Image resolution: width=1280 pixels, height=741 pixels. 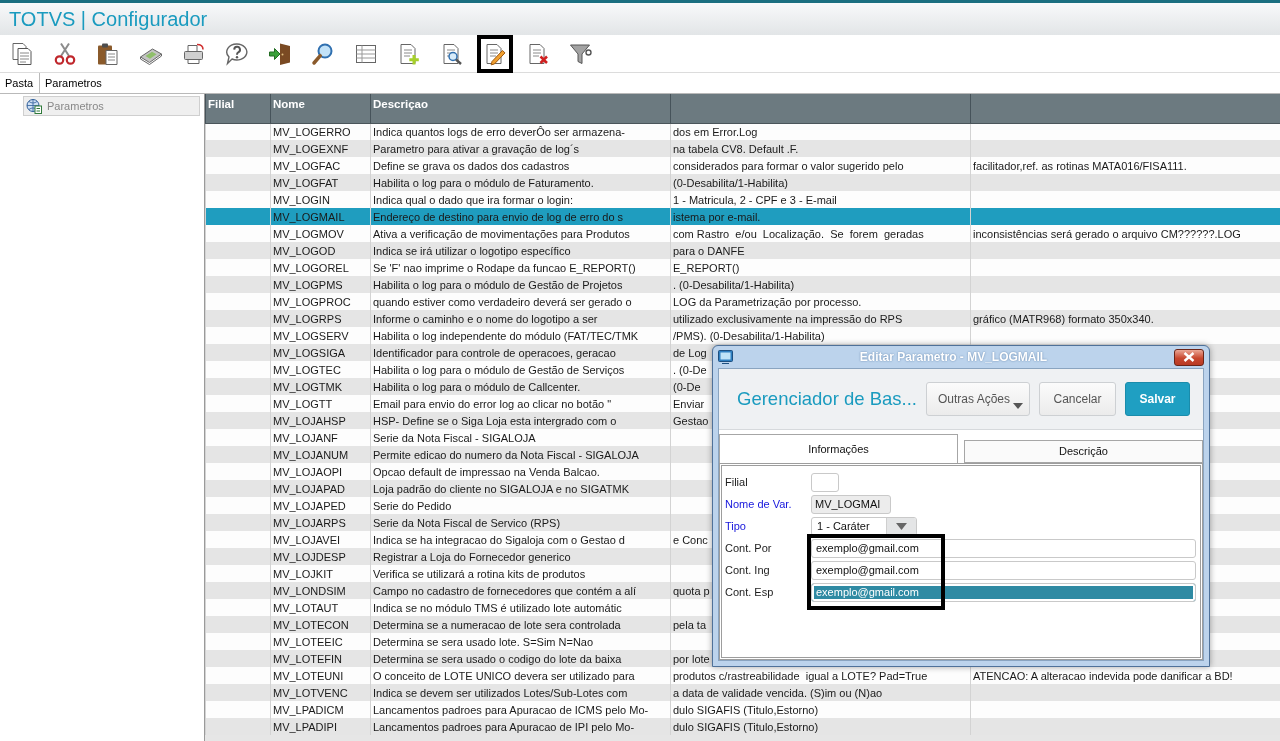 What do you see at coordinates (108, 19) in the screenshot?
I see `app-title: TOTVS | Configurador` at bounding box center [108, 19].